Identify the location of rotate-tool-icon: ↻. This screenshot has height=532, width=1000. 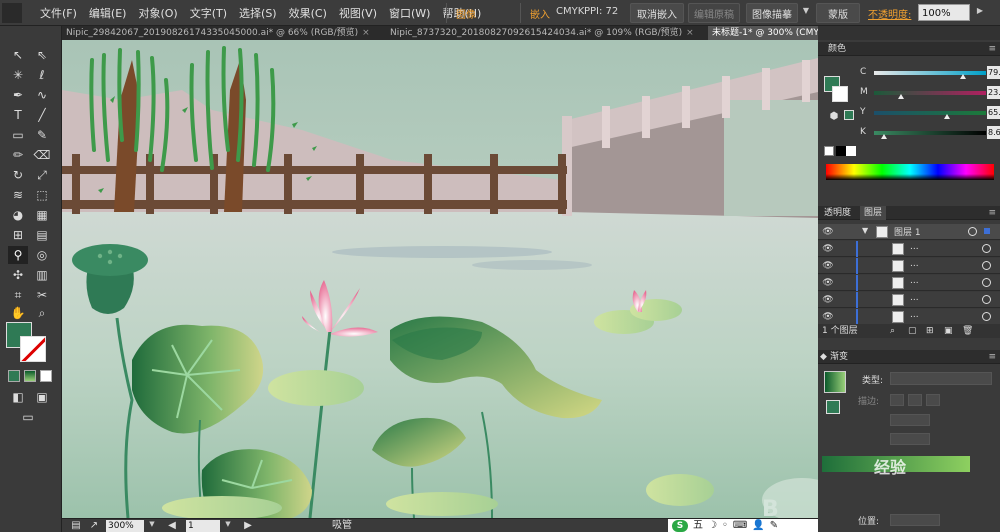
(18, 175).